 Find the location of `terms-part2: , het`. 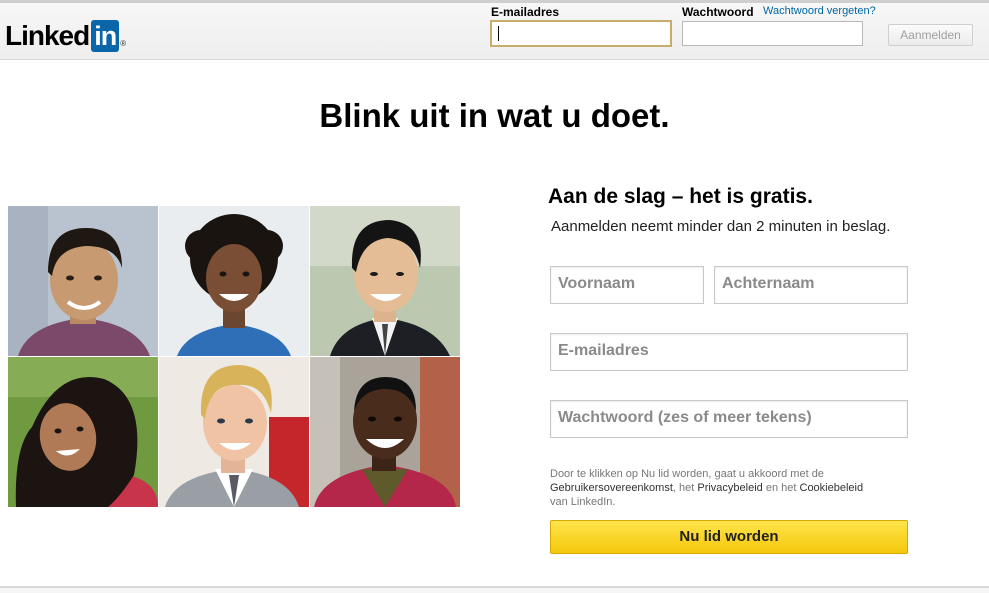

terms-part2: , het is located at coordinates (683, 488).